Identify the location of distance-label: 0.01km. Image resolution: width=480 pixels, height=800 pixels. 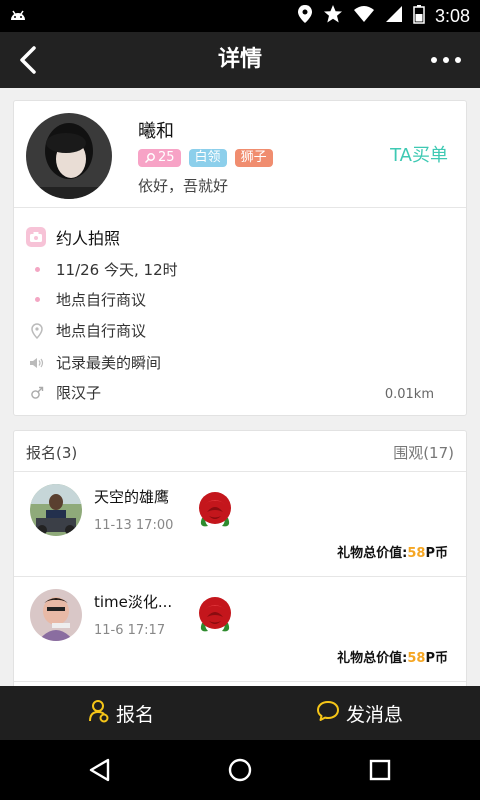
(409, 394).